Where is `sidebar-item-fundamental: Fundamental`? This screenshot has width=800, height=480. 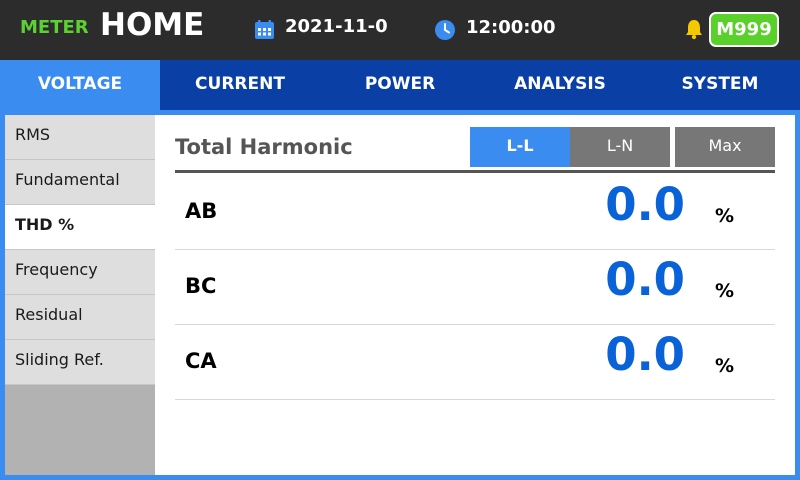 sidebar-item-fundamental: Fundamental is located at coordinates (80, 182).